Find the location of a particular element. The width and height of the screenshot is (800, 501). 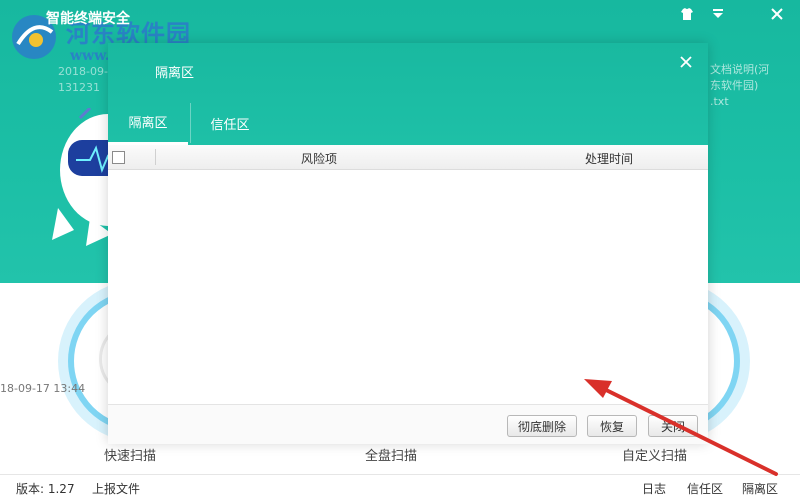

delete-permanently-button: 彻底删除 is located at coordinates (542, 426).